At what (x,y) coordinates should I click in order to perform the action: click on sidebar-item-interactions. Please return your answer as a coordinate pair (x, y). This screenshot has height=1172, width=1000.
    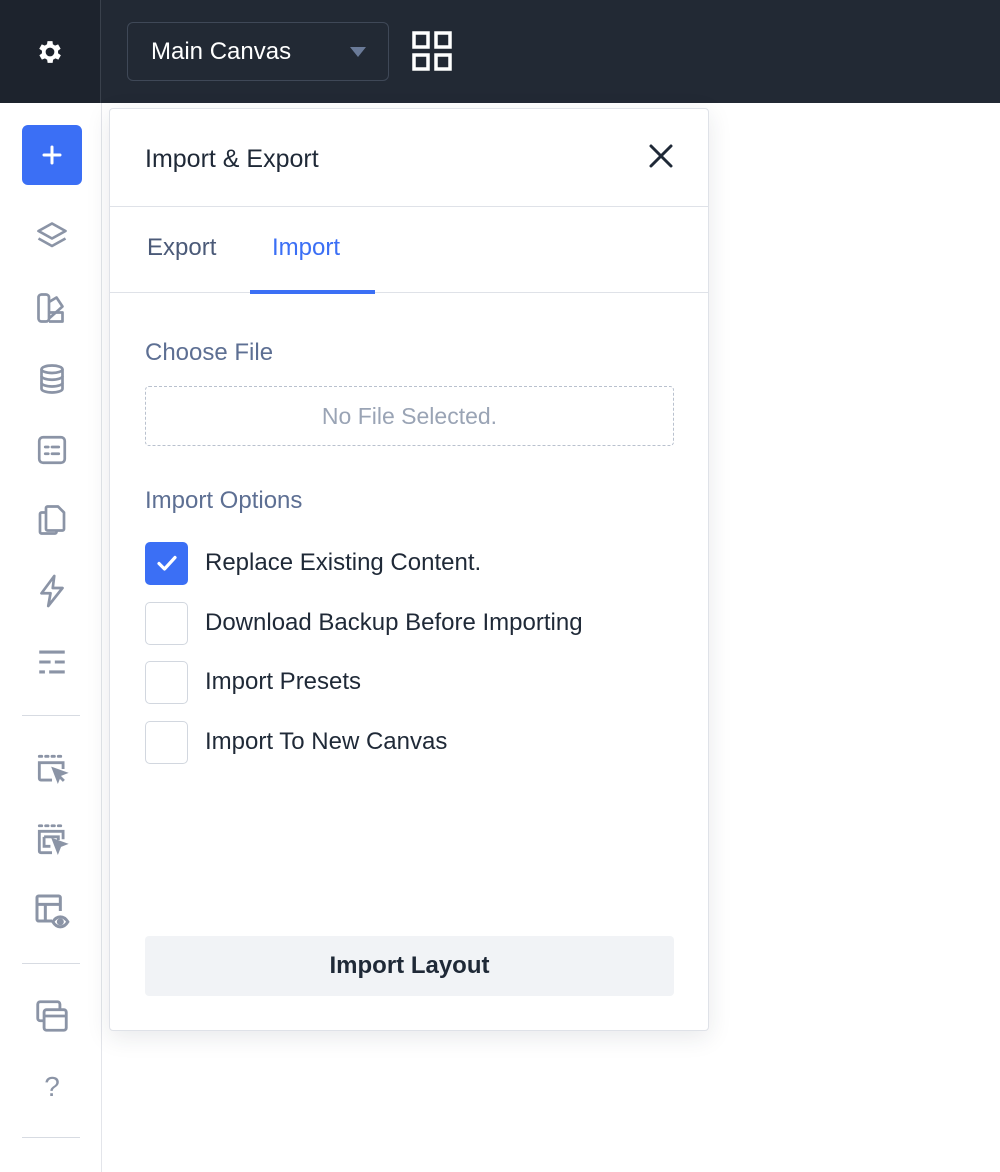
    Looking at the image, I should click on (52, 591).